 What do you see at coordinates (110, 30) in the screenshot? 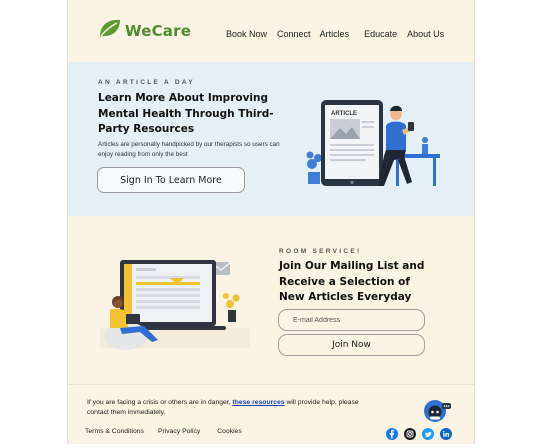
I see `leaf-icon` at bounding box center [110, 30].